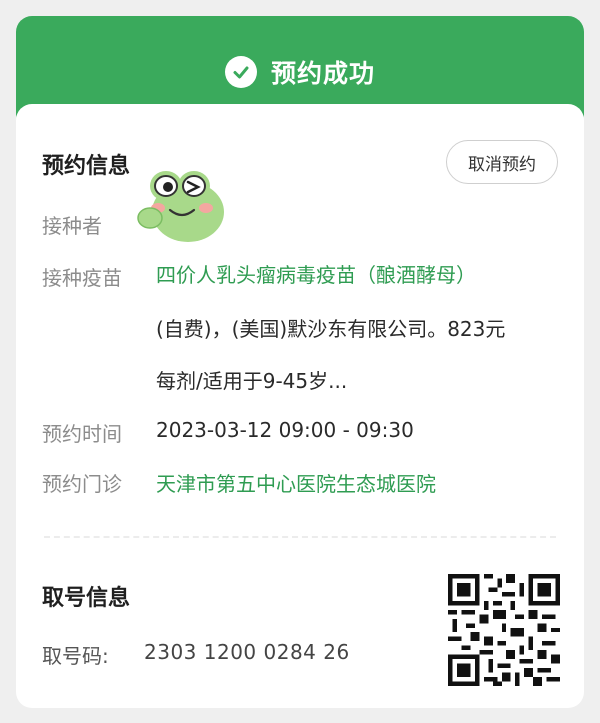 This screenshot has width=600, height=723. Describe the element at coordinates (502, 162) in the screenshot. I see `cancel-booking-button: 取消预约` at that location.